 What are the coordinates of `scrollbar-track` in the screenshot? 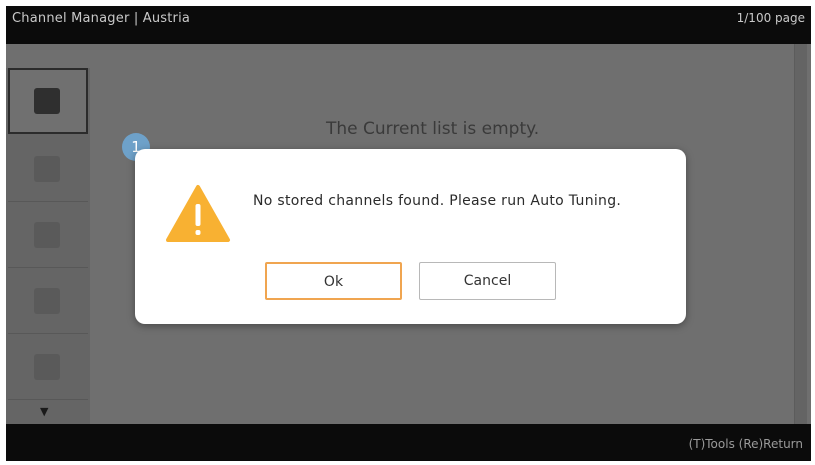 It's located at (800, 236).